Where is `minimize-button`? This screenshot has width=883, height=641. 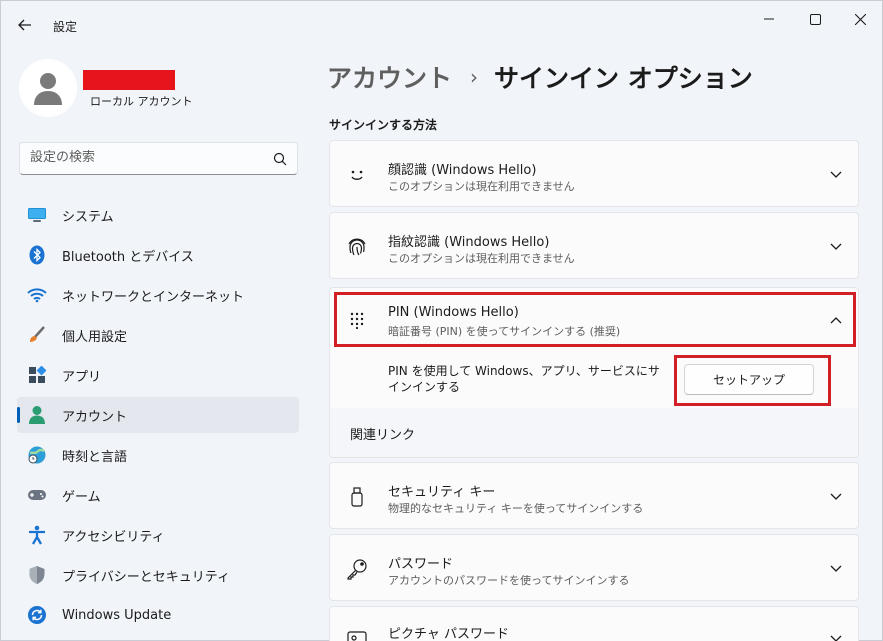
minimize-button is located at coordinates (769, 19).